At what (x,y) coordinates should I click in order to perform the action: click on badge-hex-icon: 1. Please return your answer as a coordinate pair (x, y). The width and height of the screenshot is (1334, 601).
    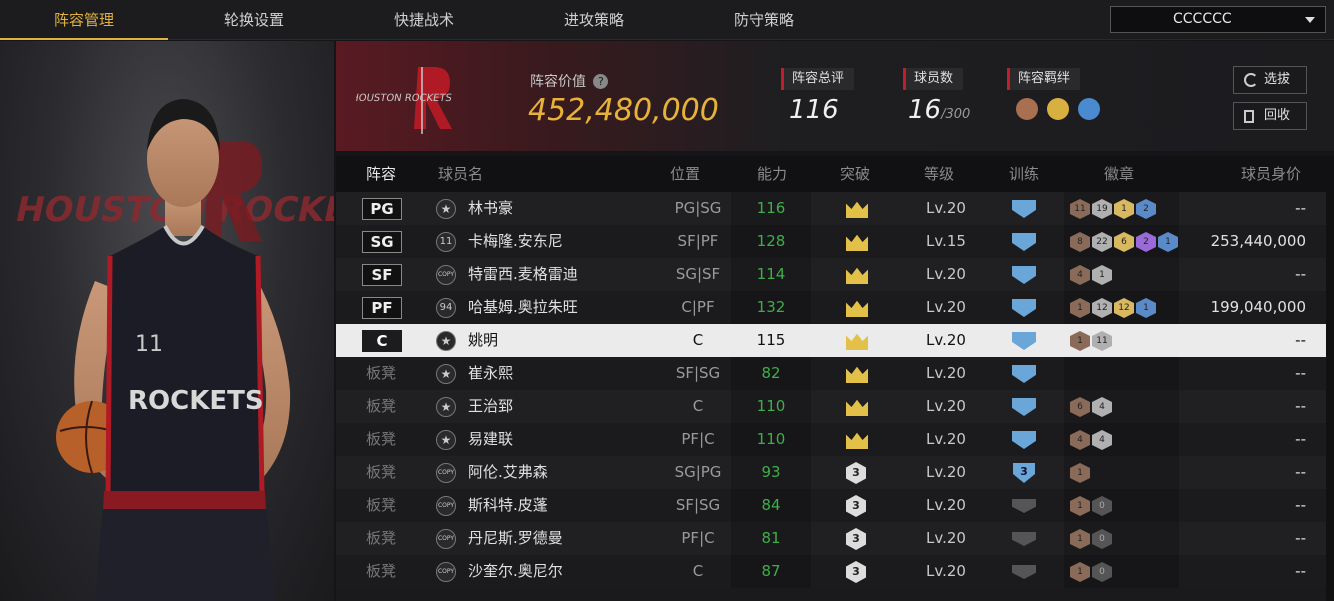
    Looking at the image, I should click on (1080, 341).